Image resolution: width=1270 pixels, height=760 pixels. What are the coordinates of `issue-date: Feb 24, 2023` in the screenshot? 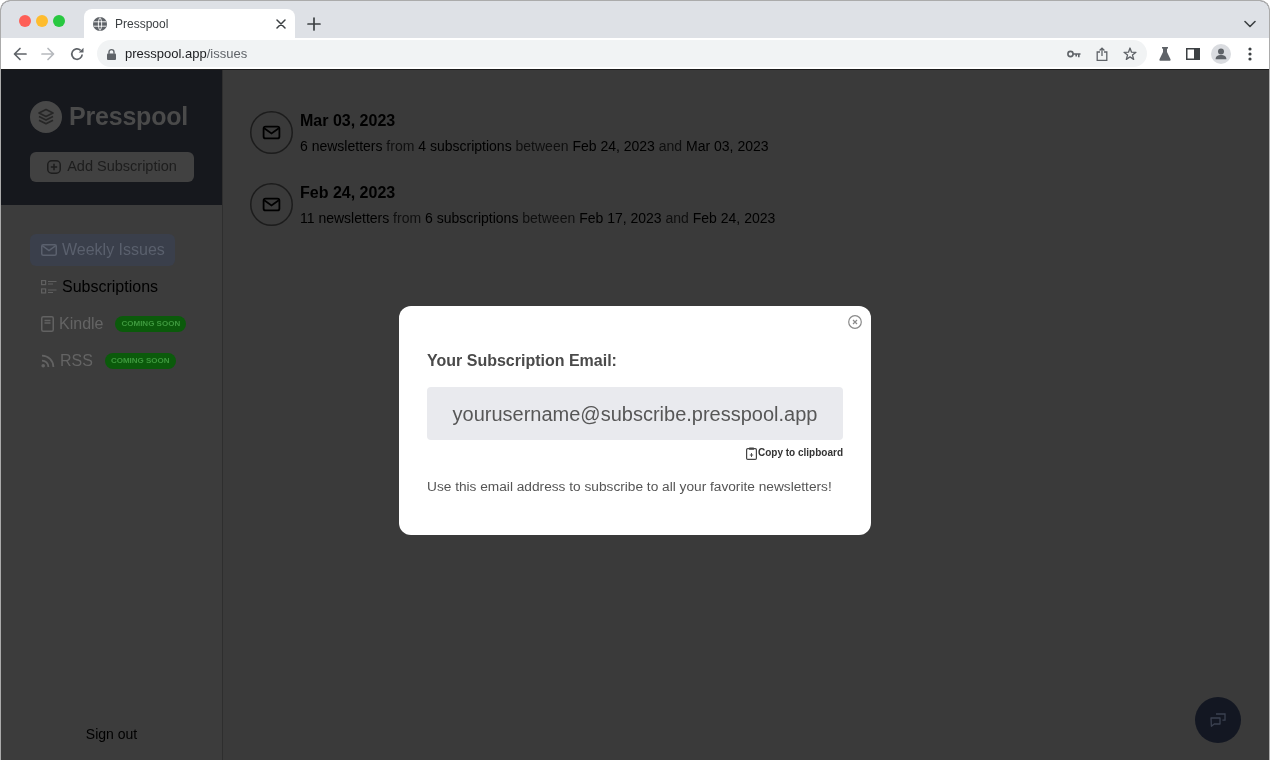 It's located at (348, 193).